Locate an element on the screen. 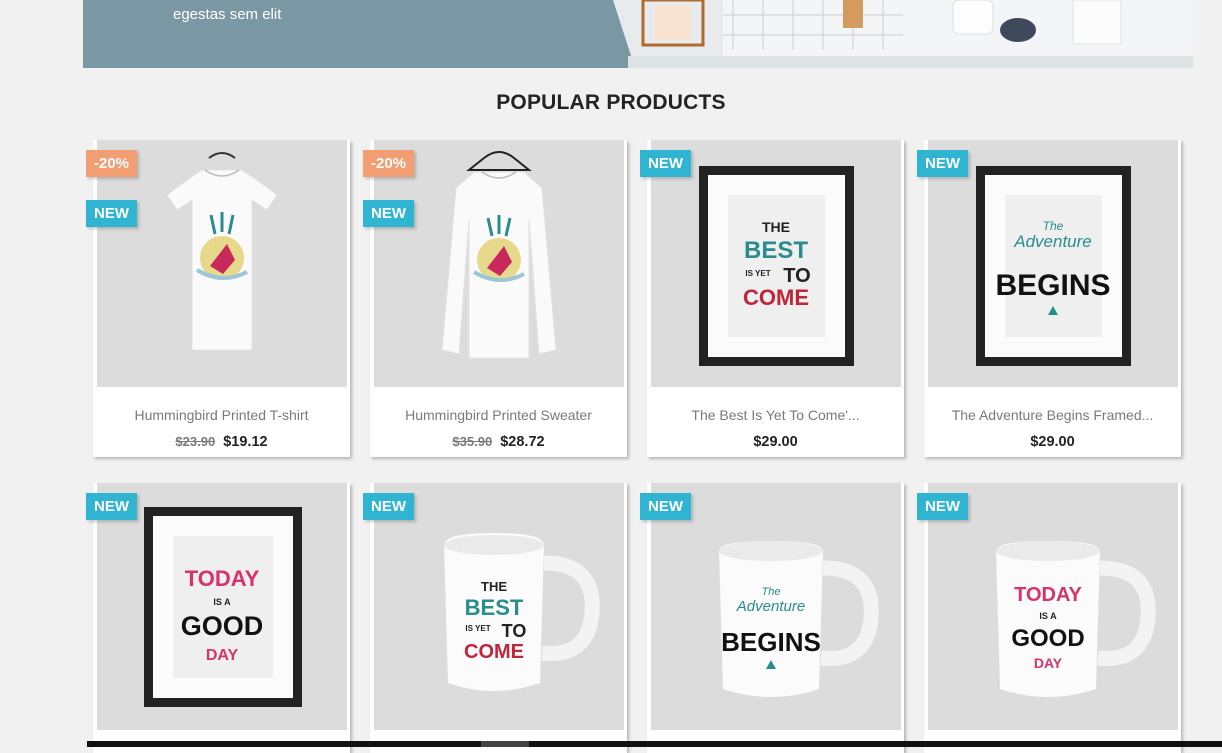 The height and width of the screenshot is (753, 1222). product-price: $28.72 is located at coordinates (522, 442).